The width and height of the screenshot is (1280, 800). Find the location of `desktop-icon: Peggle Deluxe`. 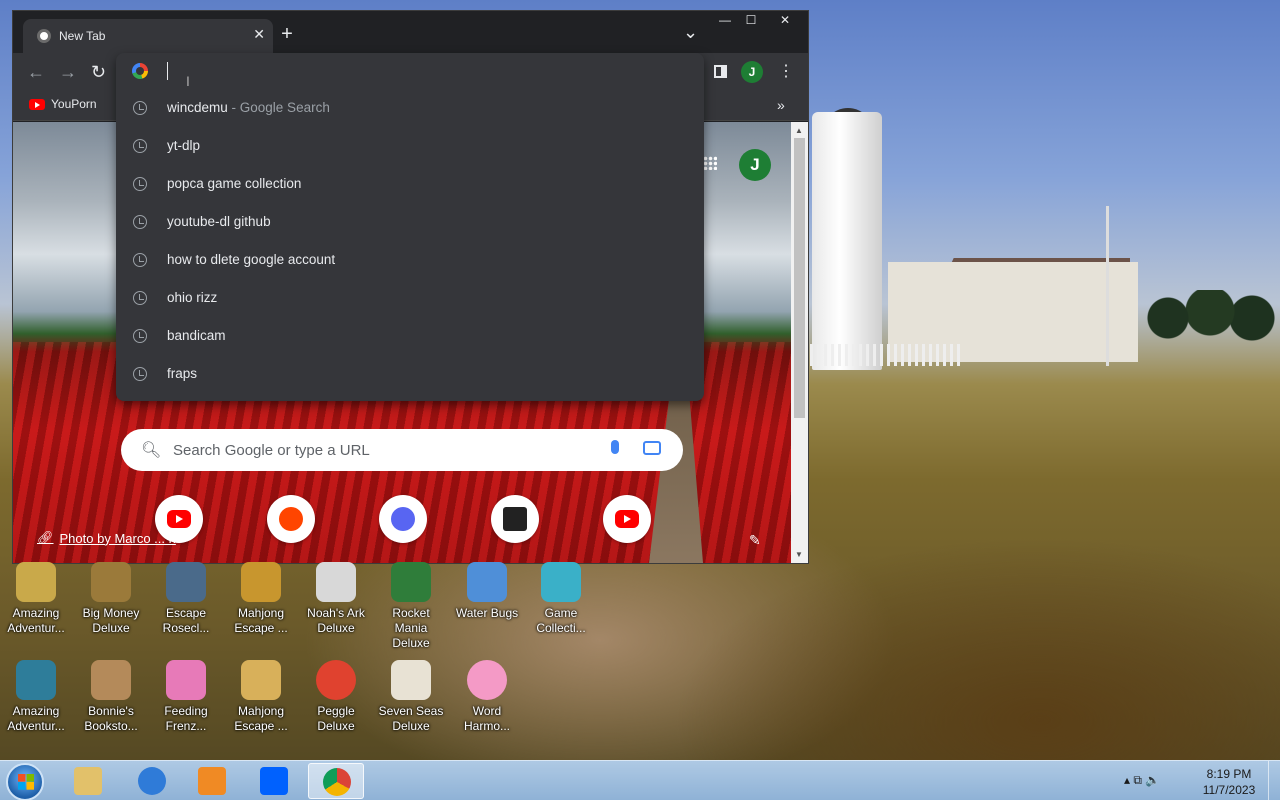

desktop-icon: Peggle Deluxe is located at coordinates (336, 697).